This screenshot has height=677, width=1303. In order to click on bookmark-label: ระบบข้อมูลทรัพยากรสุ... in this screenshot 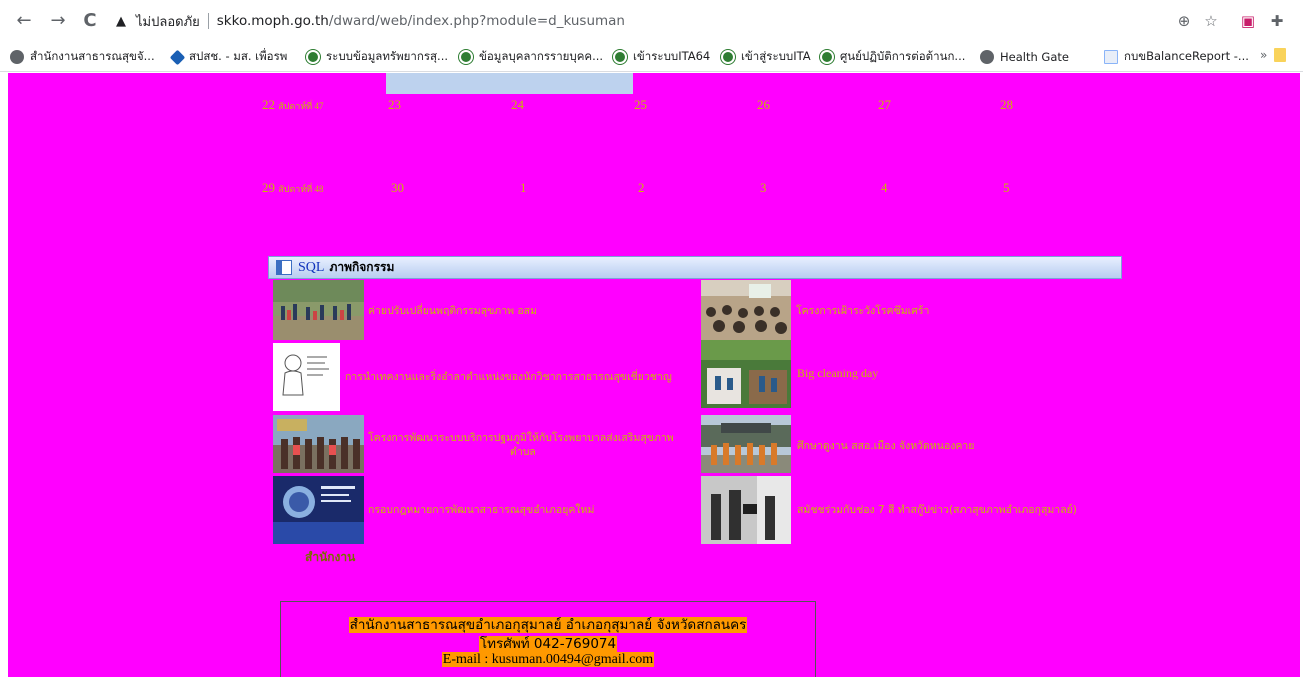, I will do `click(387, 56)`.